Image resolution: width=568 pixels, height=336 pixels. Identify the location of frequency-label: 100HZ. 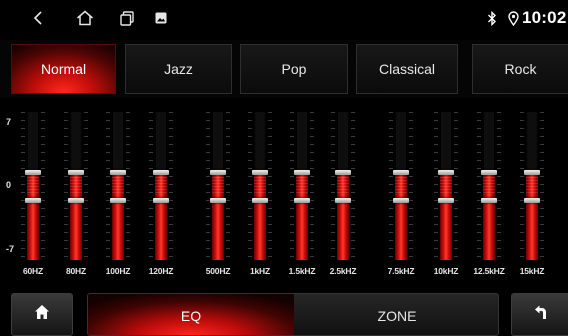
(118, 271).